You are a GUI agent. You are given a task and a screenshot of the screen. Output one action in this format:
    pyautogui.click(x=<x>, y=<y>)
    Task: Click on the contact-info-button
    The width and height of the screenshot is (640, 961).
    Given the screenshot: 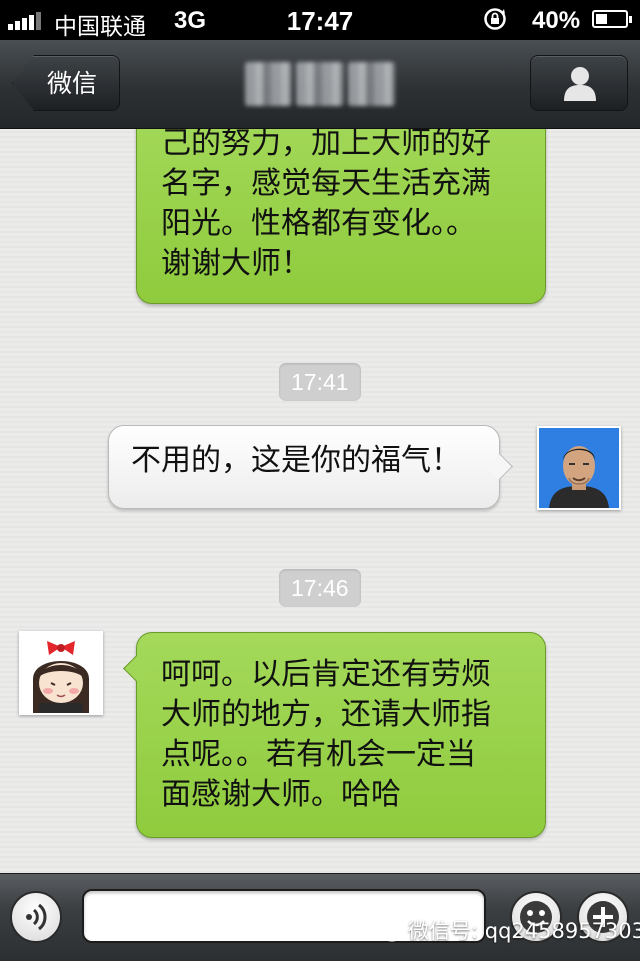 What is the action you would take?
    pyautogui.click(x=579, y=83)
    